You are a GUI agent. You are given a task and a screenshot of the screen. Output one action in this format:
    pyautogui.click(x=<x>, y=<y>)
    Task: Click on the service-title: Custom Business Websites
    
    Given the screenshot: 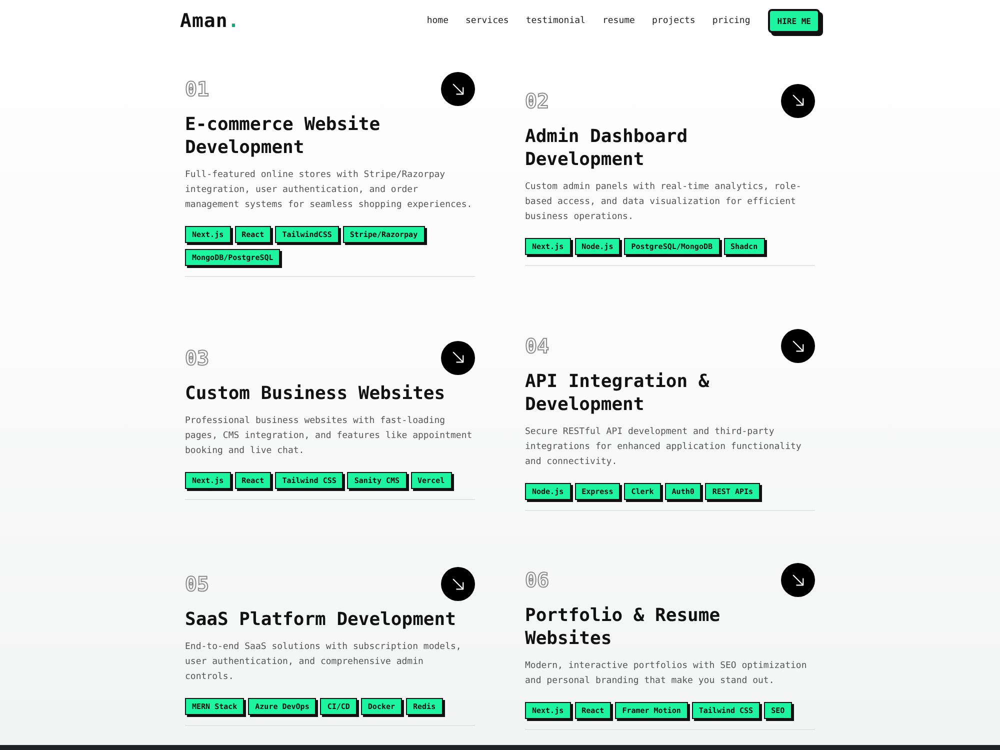 What is the action you would take?
    pyautogui.click(x=315, y=393)
    